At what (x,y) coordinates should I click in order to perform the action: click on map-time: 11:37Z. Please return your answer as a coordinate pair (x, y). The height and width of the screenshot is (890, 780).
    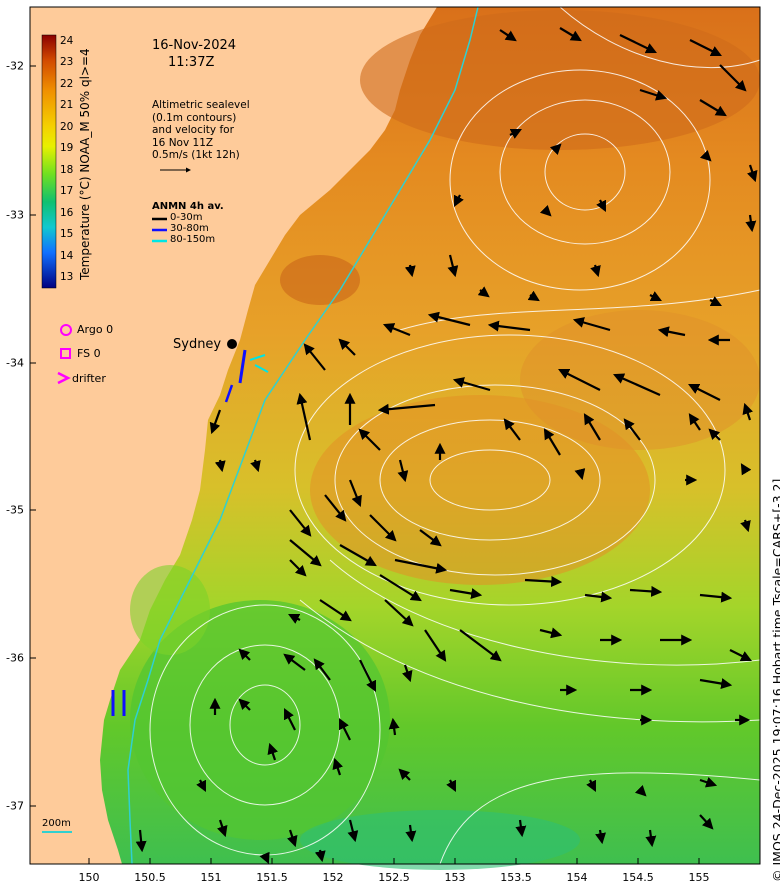
    Looking at the image, I should click on (191, 62).